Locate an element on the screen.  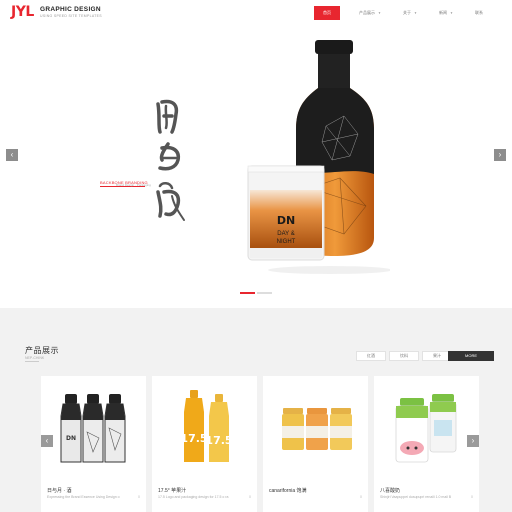
carousel-next-button: › is located at coordinates (473, 441).